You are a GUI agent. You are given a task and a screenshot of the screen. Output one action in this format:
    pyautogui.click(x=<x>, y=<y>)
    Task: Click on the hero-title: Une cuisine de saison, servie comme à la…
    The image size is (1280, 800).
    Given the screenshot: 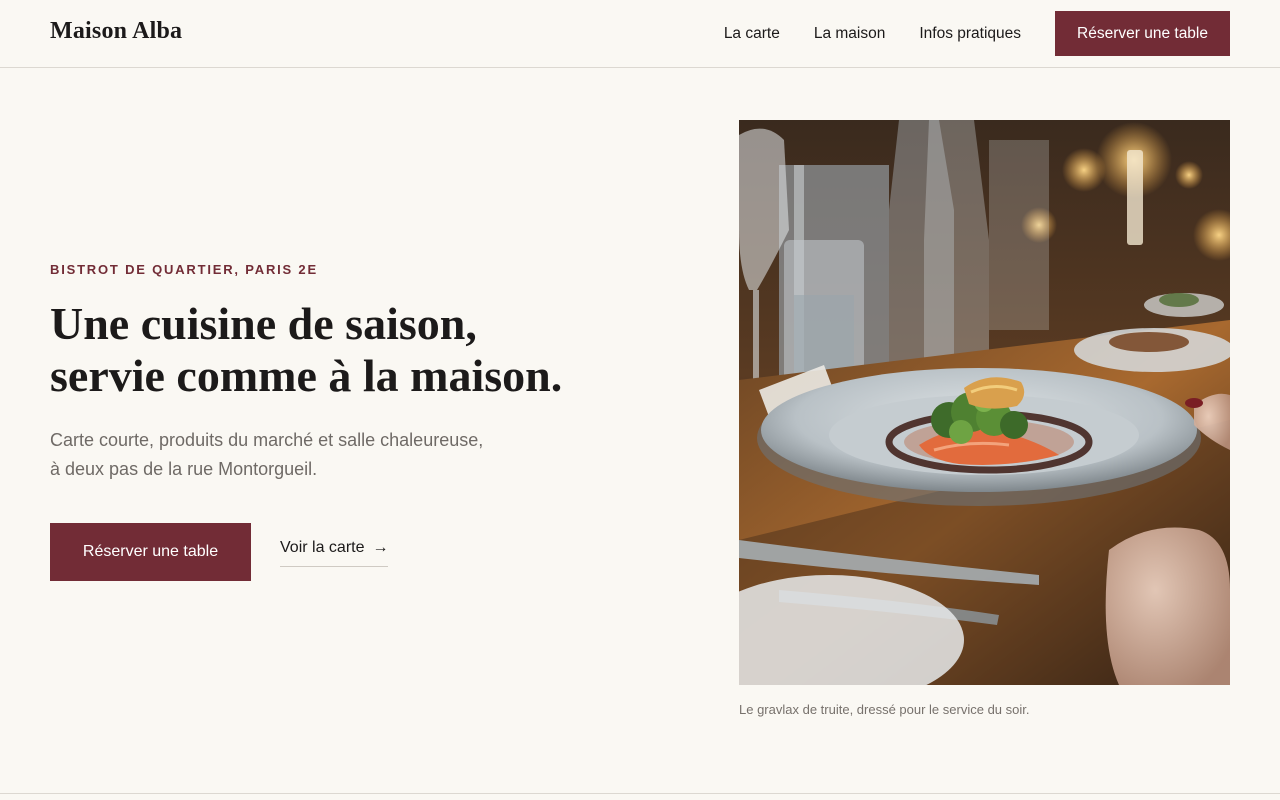 What is the action you would take?
    pyautogui.click(x=360, y=350)
    